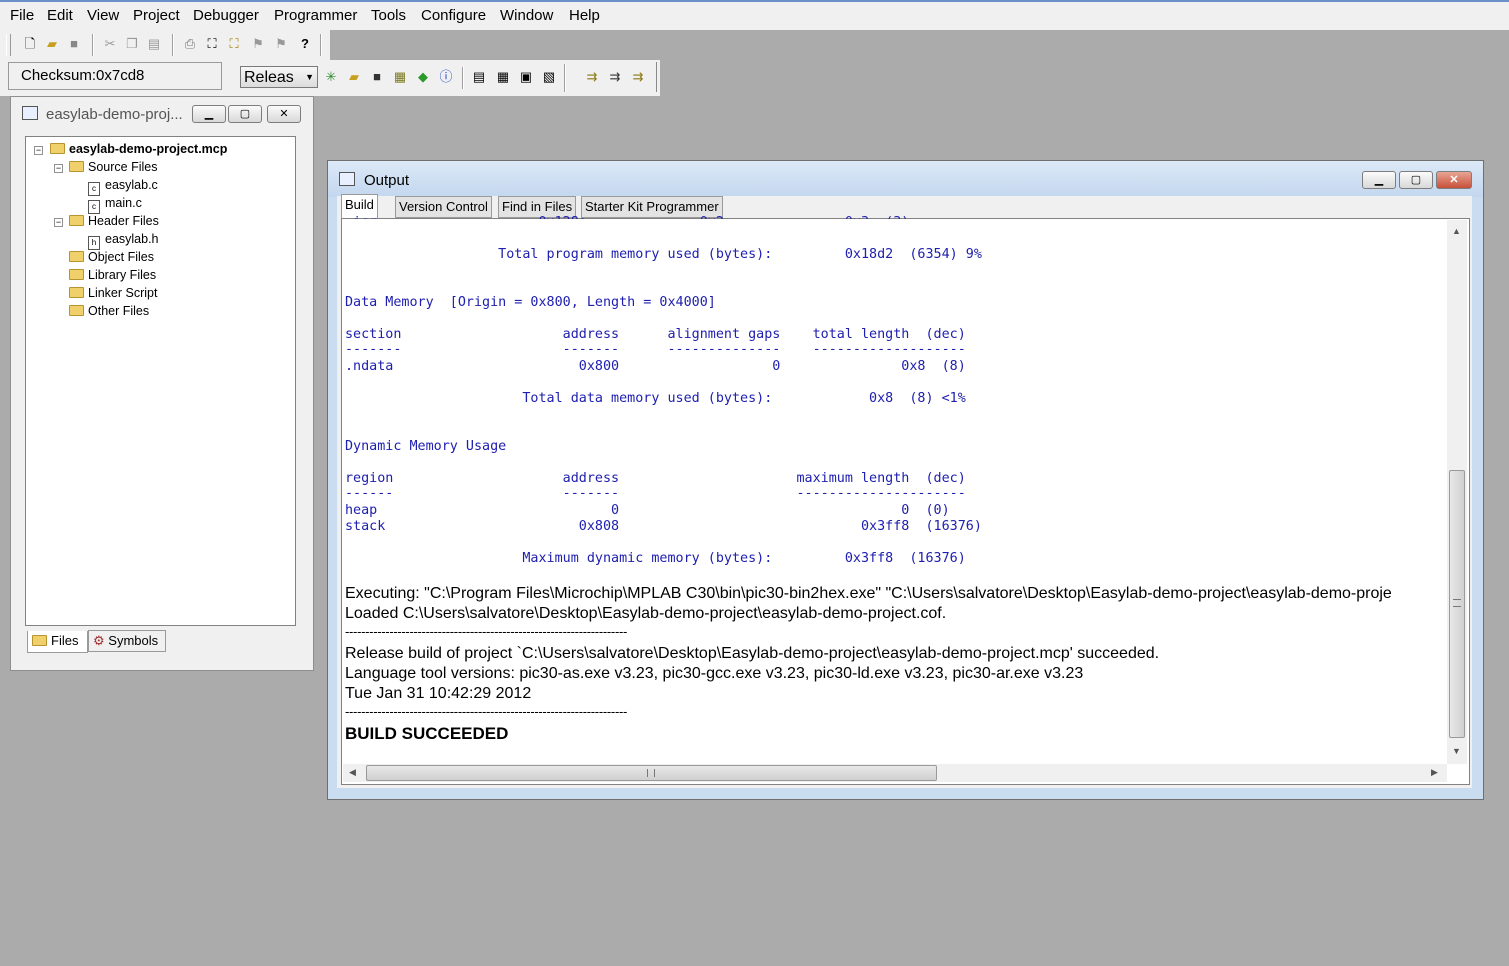 This screenshot has height=966, width=1509. I want to click on make-icon: ▦, so click(400, 77).